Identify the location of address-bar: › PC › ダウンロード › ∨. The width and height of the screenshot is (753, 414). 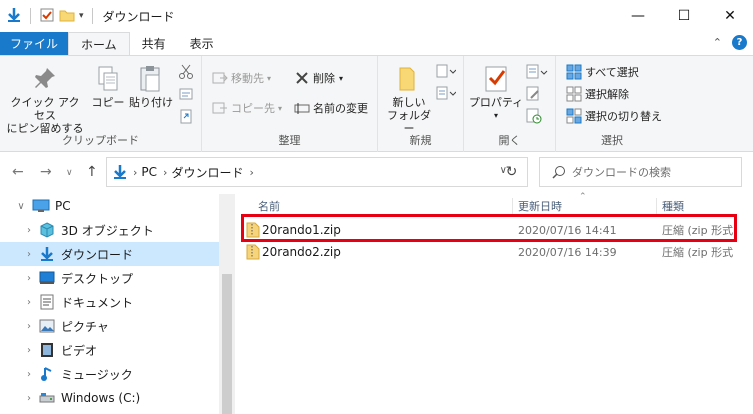
(317, 172).